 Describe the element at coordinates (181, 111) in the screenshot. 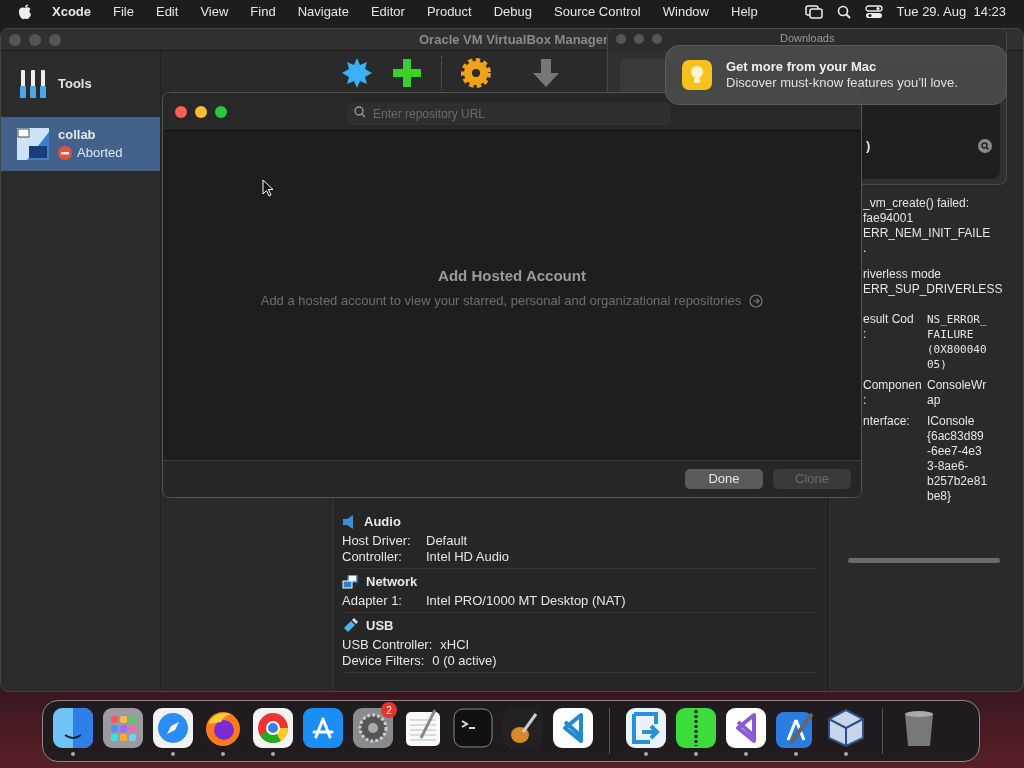

I see `close-button` at that location.